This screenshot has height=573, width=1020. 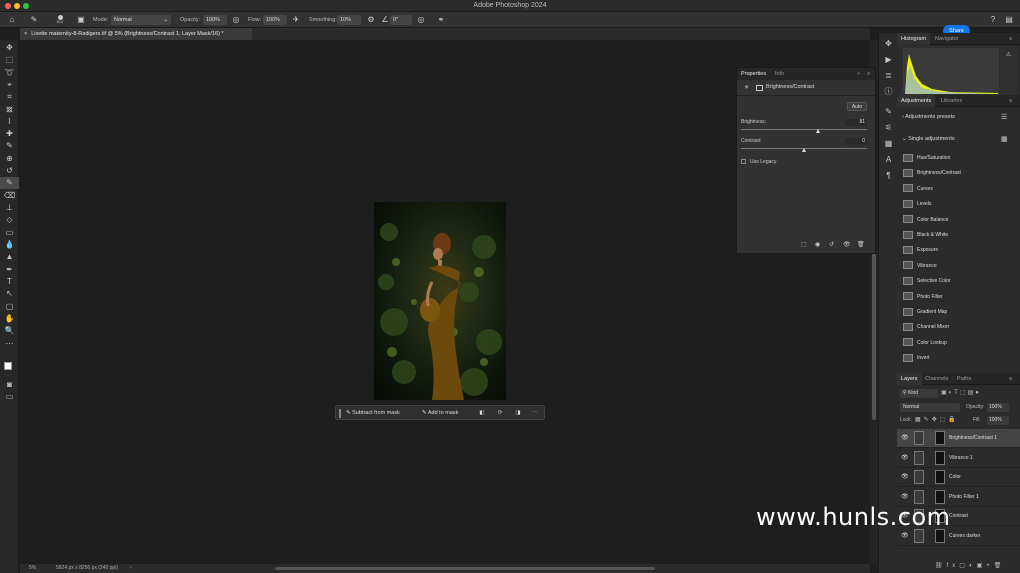 What do you see at coordinates (9, 397) in the screenshot?
I see `screen-mode-icon: ▭` at bounding box center [9, 397].